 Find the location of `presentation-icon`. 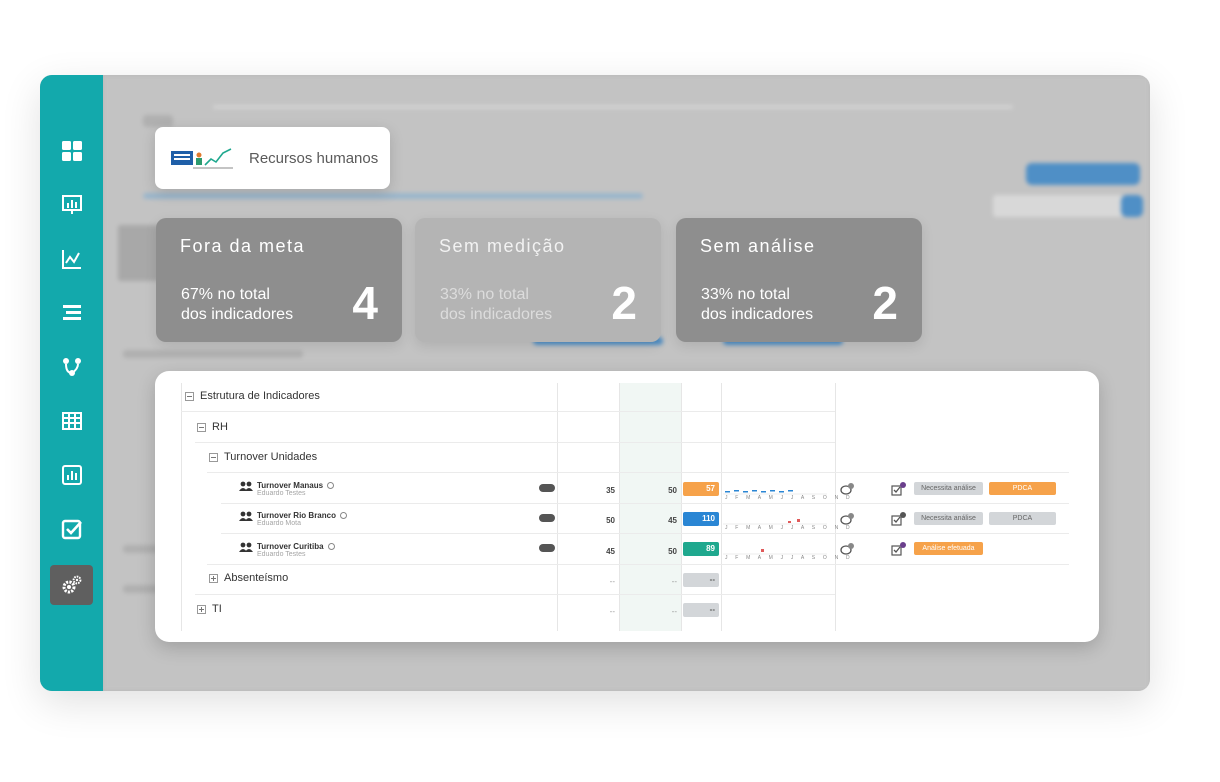

presentation-icon is located at coordinates (71, 204).